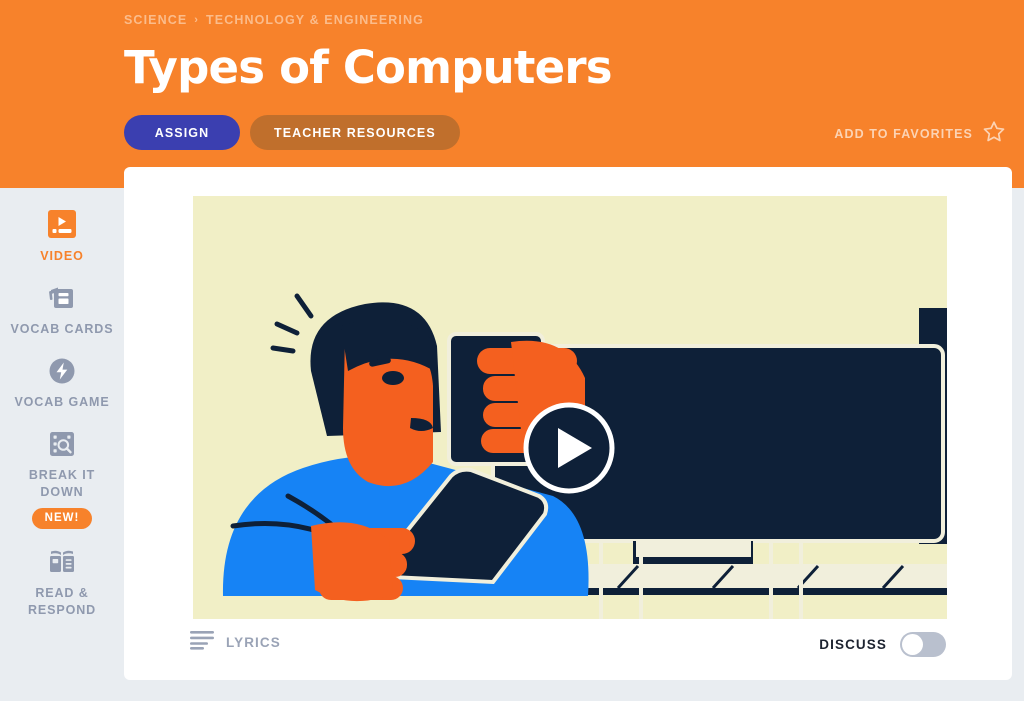 The image size is (1024, 701). I want to click on lyrics-lines-icon, so click(202, 642).